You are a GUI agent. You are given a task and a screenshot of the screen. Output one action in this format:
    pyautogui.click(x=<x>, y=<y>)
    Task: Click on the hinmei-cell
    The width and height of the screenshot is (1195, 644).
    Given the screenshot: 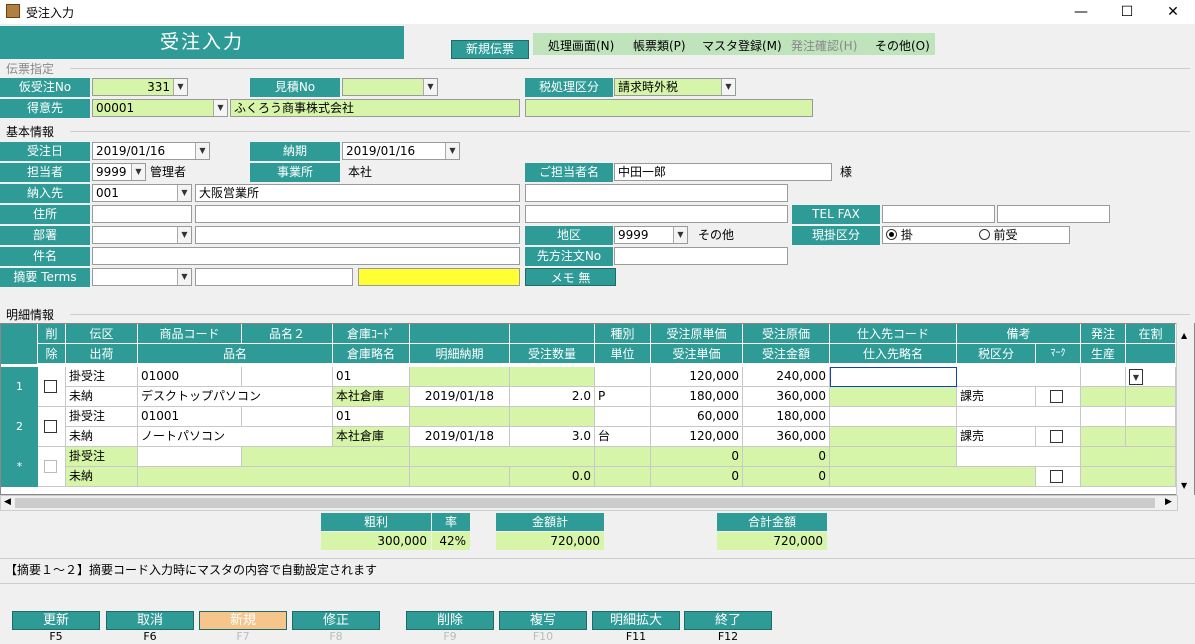 What is the action you would take?
    pyautogui.click(x=274, y=477)
    